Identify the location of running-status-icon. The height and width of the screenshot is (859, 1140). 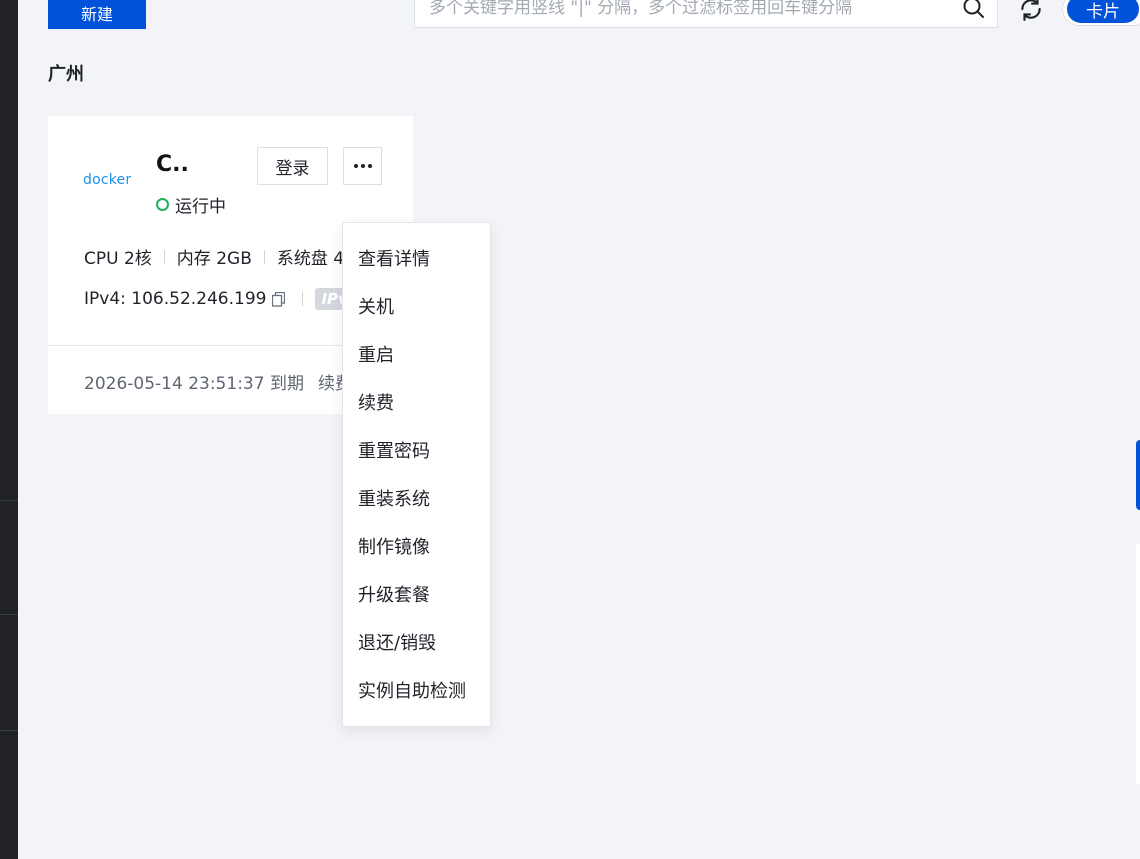
(162, 204).